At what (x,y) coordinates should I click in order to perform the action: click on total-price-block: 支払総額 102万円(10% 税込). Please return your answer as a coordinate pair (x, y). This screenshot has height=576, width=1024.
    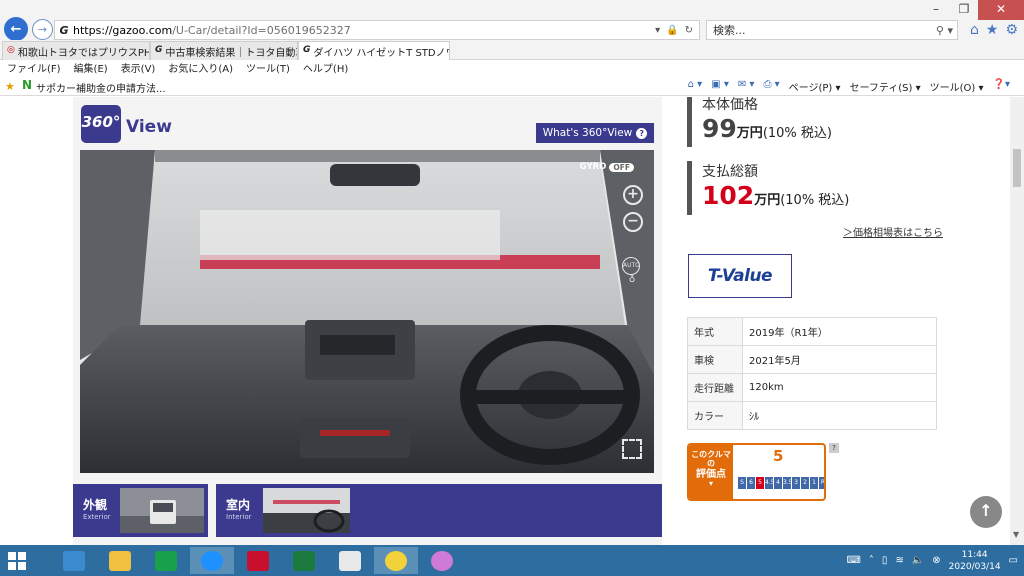
    Looking at the image, I should click on (768, 188).